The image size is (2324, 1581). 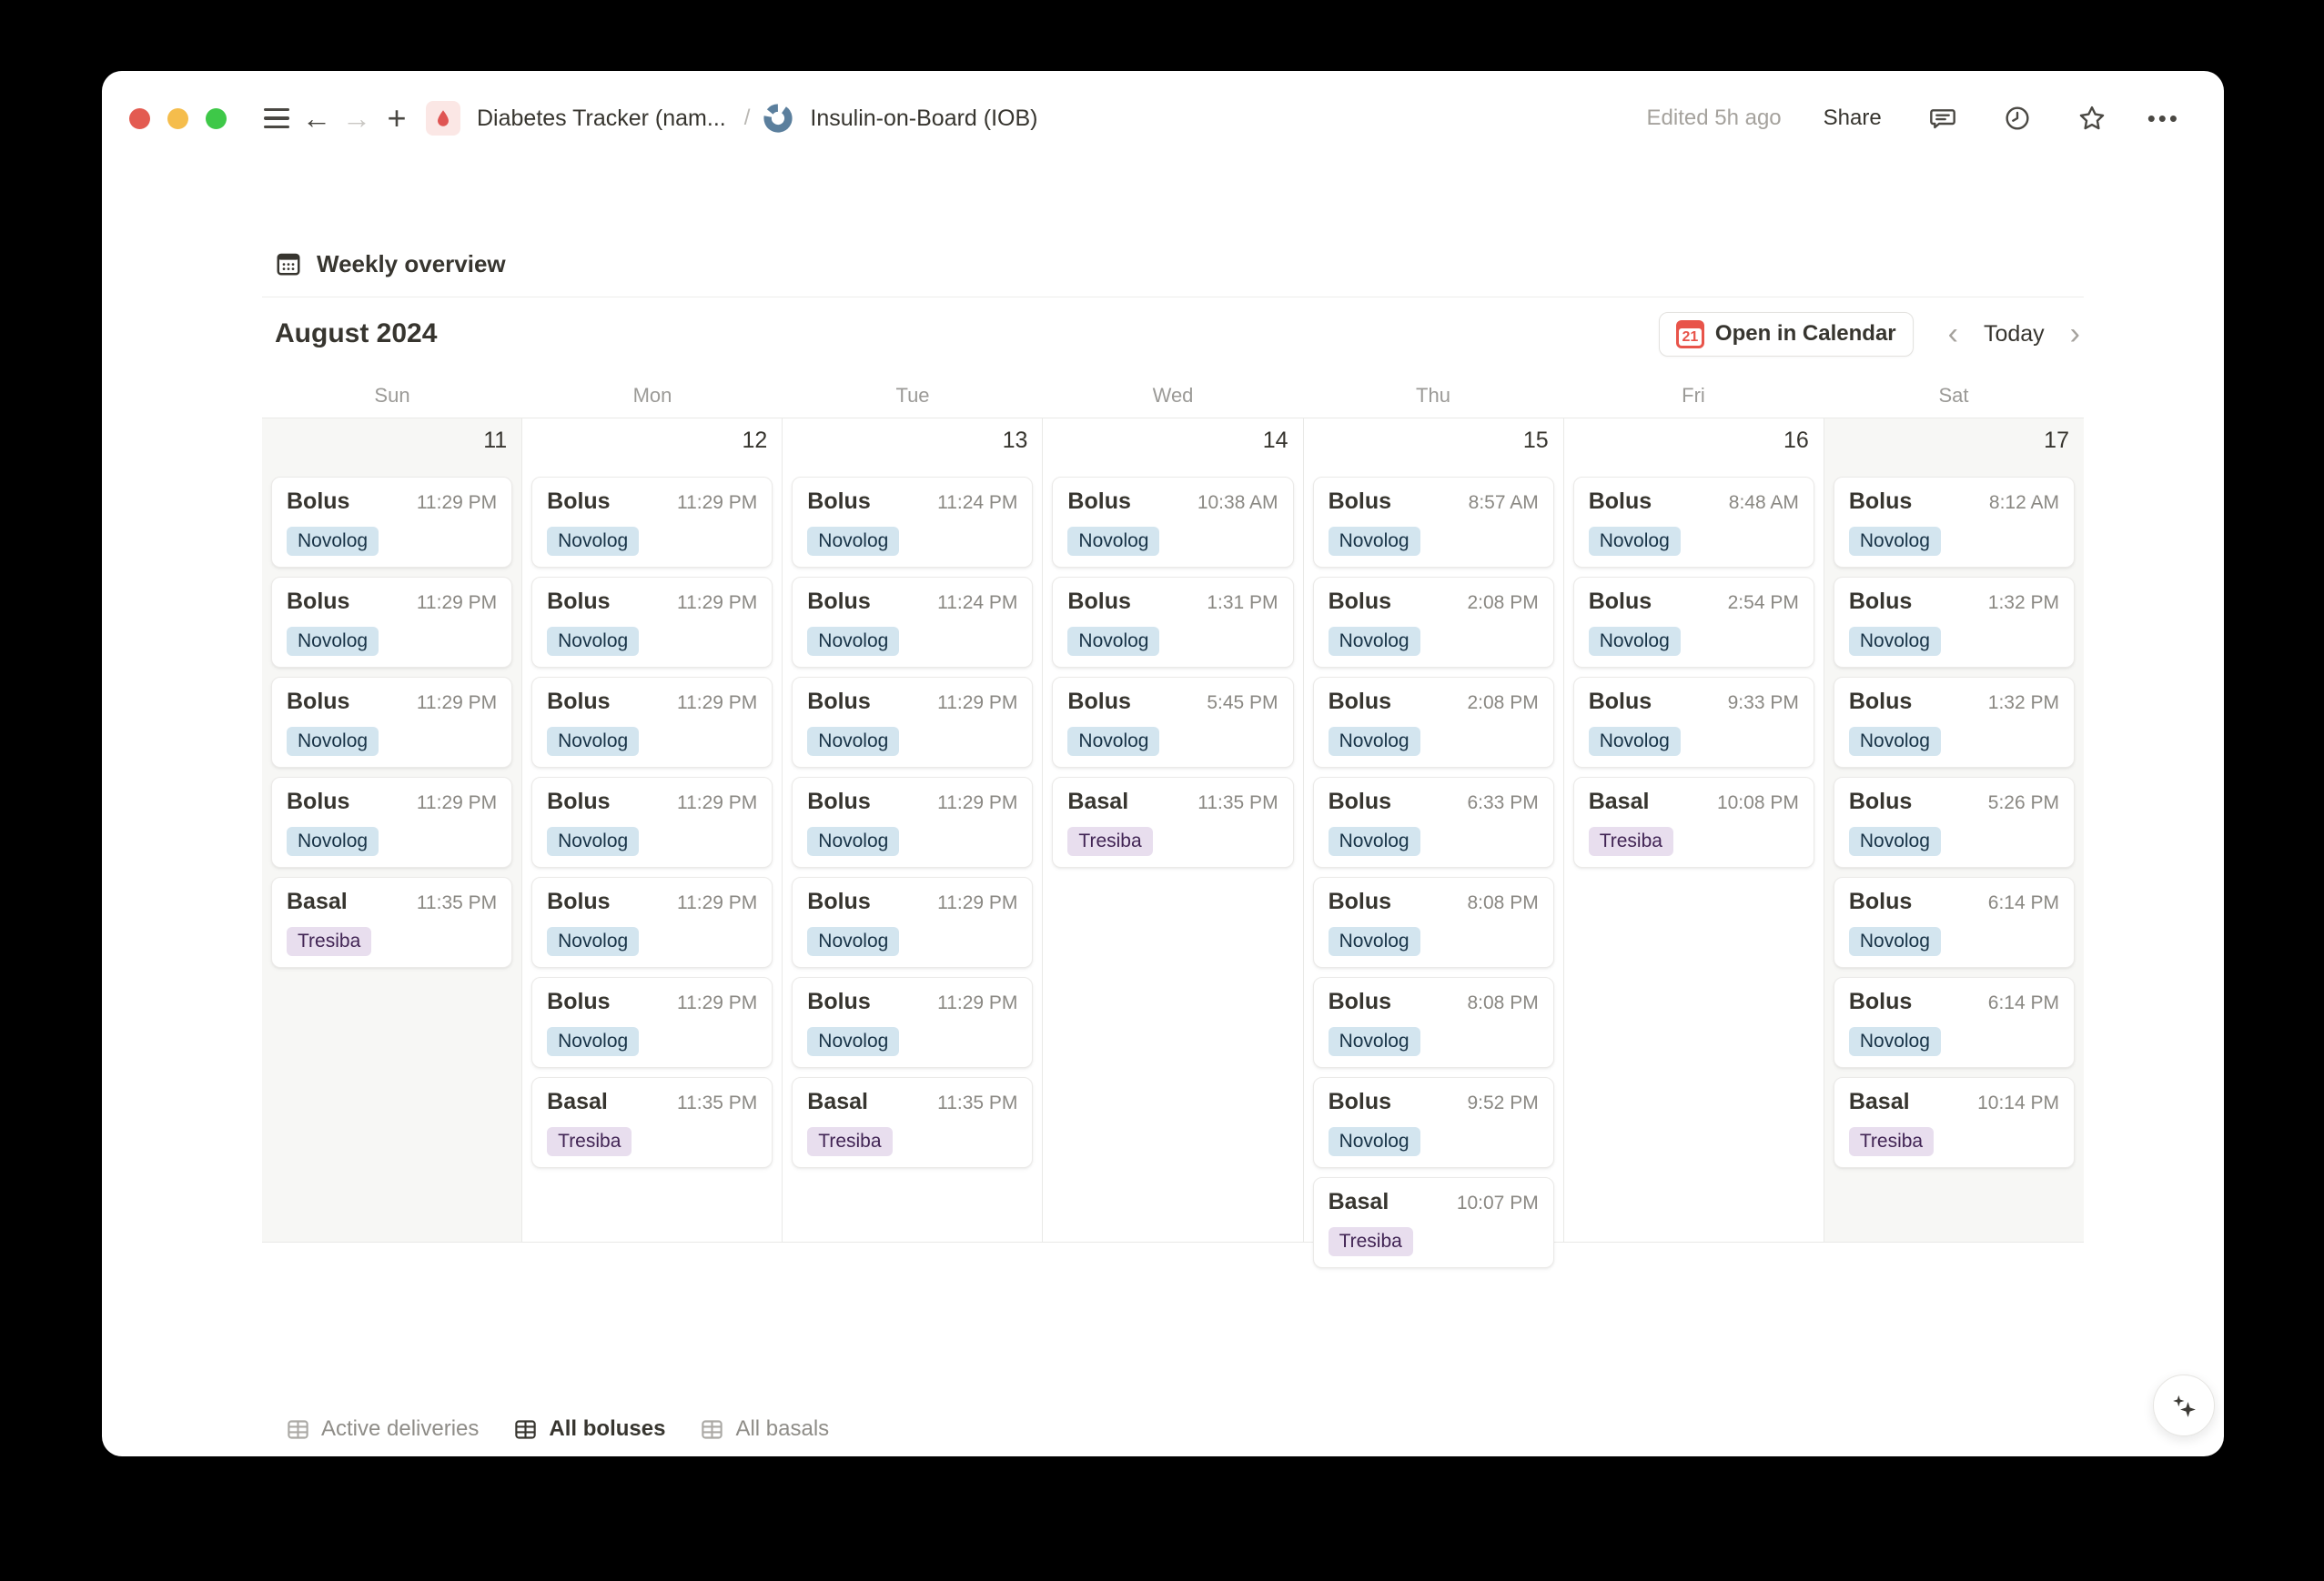 I want to click on event-card: Bolus 10:38 AM Novolog, so click(x=1173, y=522).